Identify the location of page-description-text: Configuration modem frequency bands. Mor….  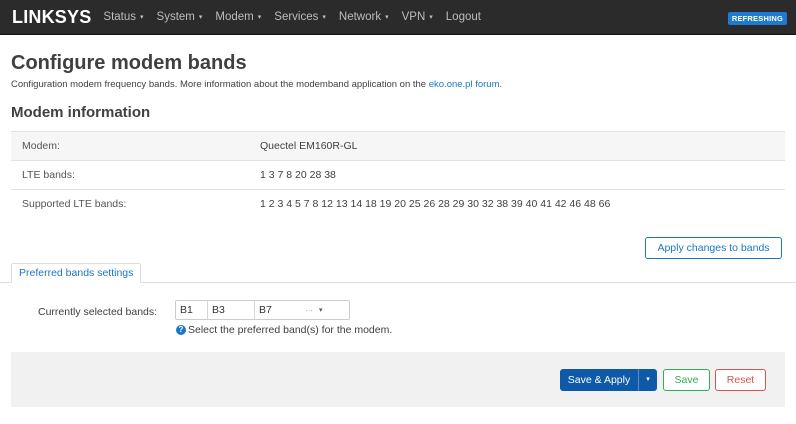
(220, 84).